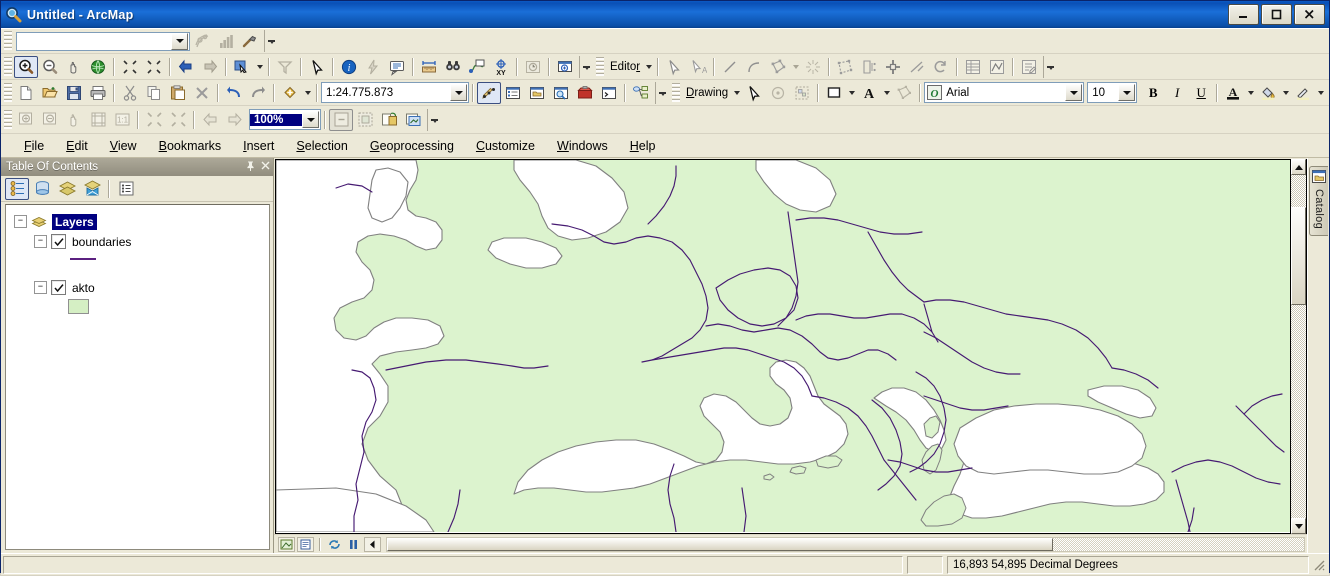  What do you see at coordinates (210, 67) in the screenshot?
I see `go-forward-extent-tool` at bounding box center [210, 67].